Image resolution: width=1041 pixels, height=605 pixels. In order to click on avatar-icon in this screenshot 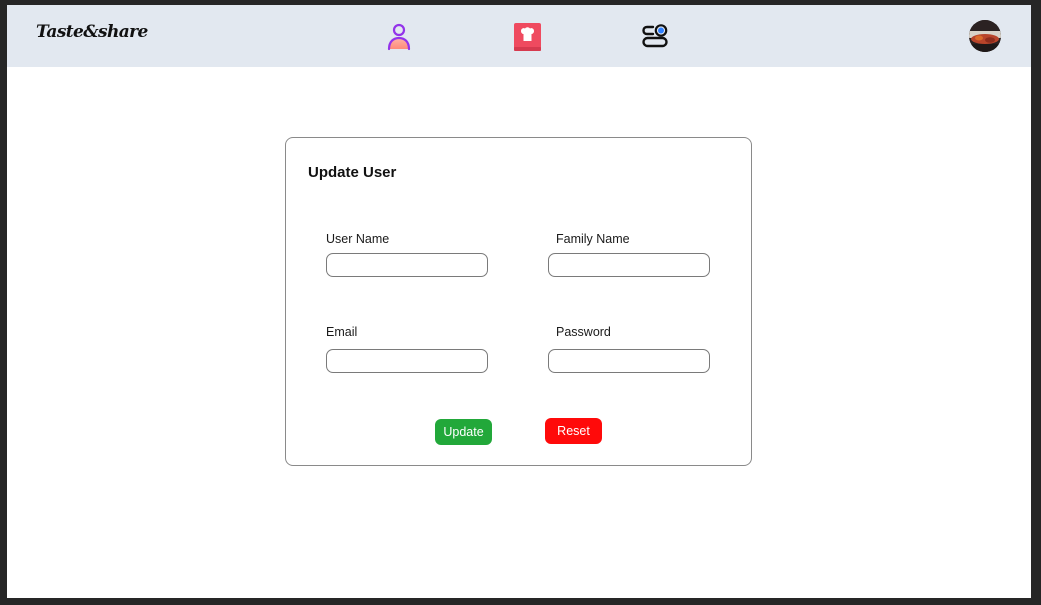, I will do `click(985, 36)`.